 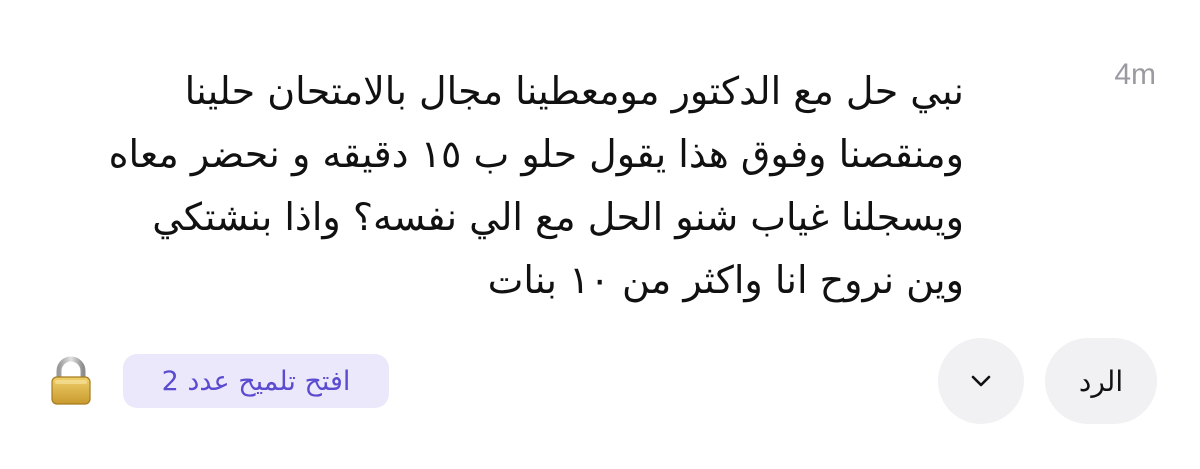 I want to click on chevron-down-icon, so click(x=981, y=381).